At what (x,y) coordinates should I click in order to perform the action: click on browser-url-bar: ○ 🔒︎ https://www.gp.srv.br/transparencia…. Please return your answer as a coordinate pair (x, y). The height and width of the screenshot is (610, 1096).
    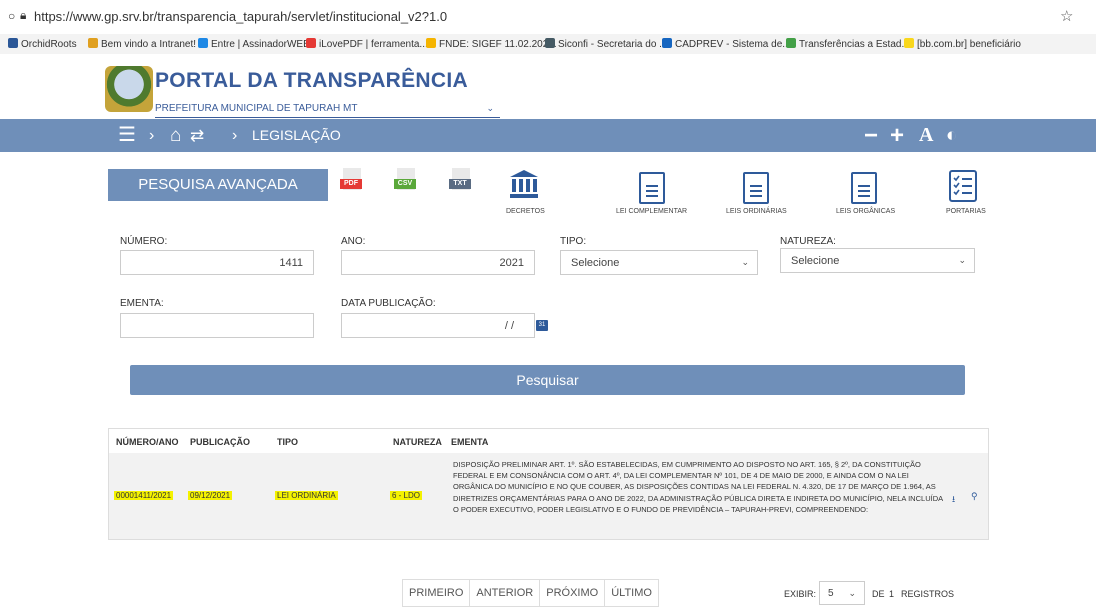
    Looking at the image, I should click on (548, 17).